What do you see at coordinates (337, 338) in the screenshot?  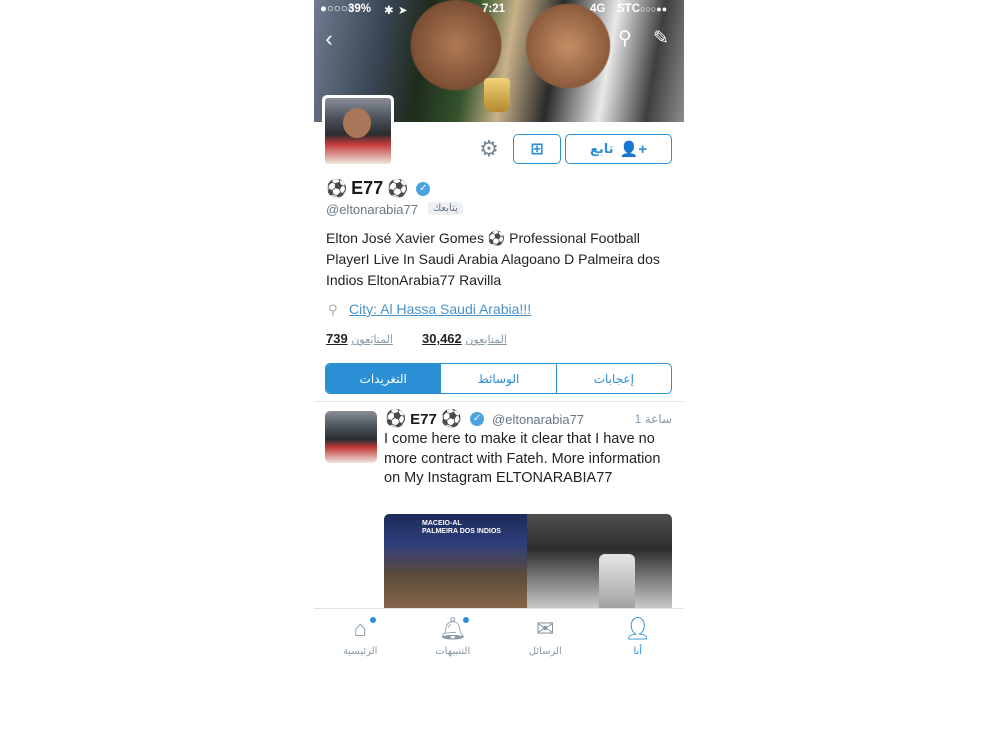 I see `following-count: 739` at bounding box center [337, 338].